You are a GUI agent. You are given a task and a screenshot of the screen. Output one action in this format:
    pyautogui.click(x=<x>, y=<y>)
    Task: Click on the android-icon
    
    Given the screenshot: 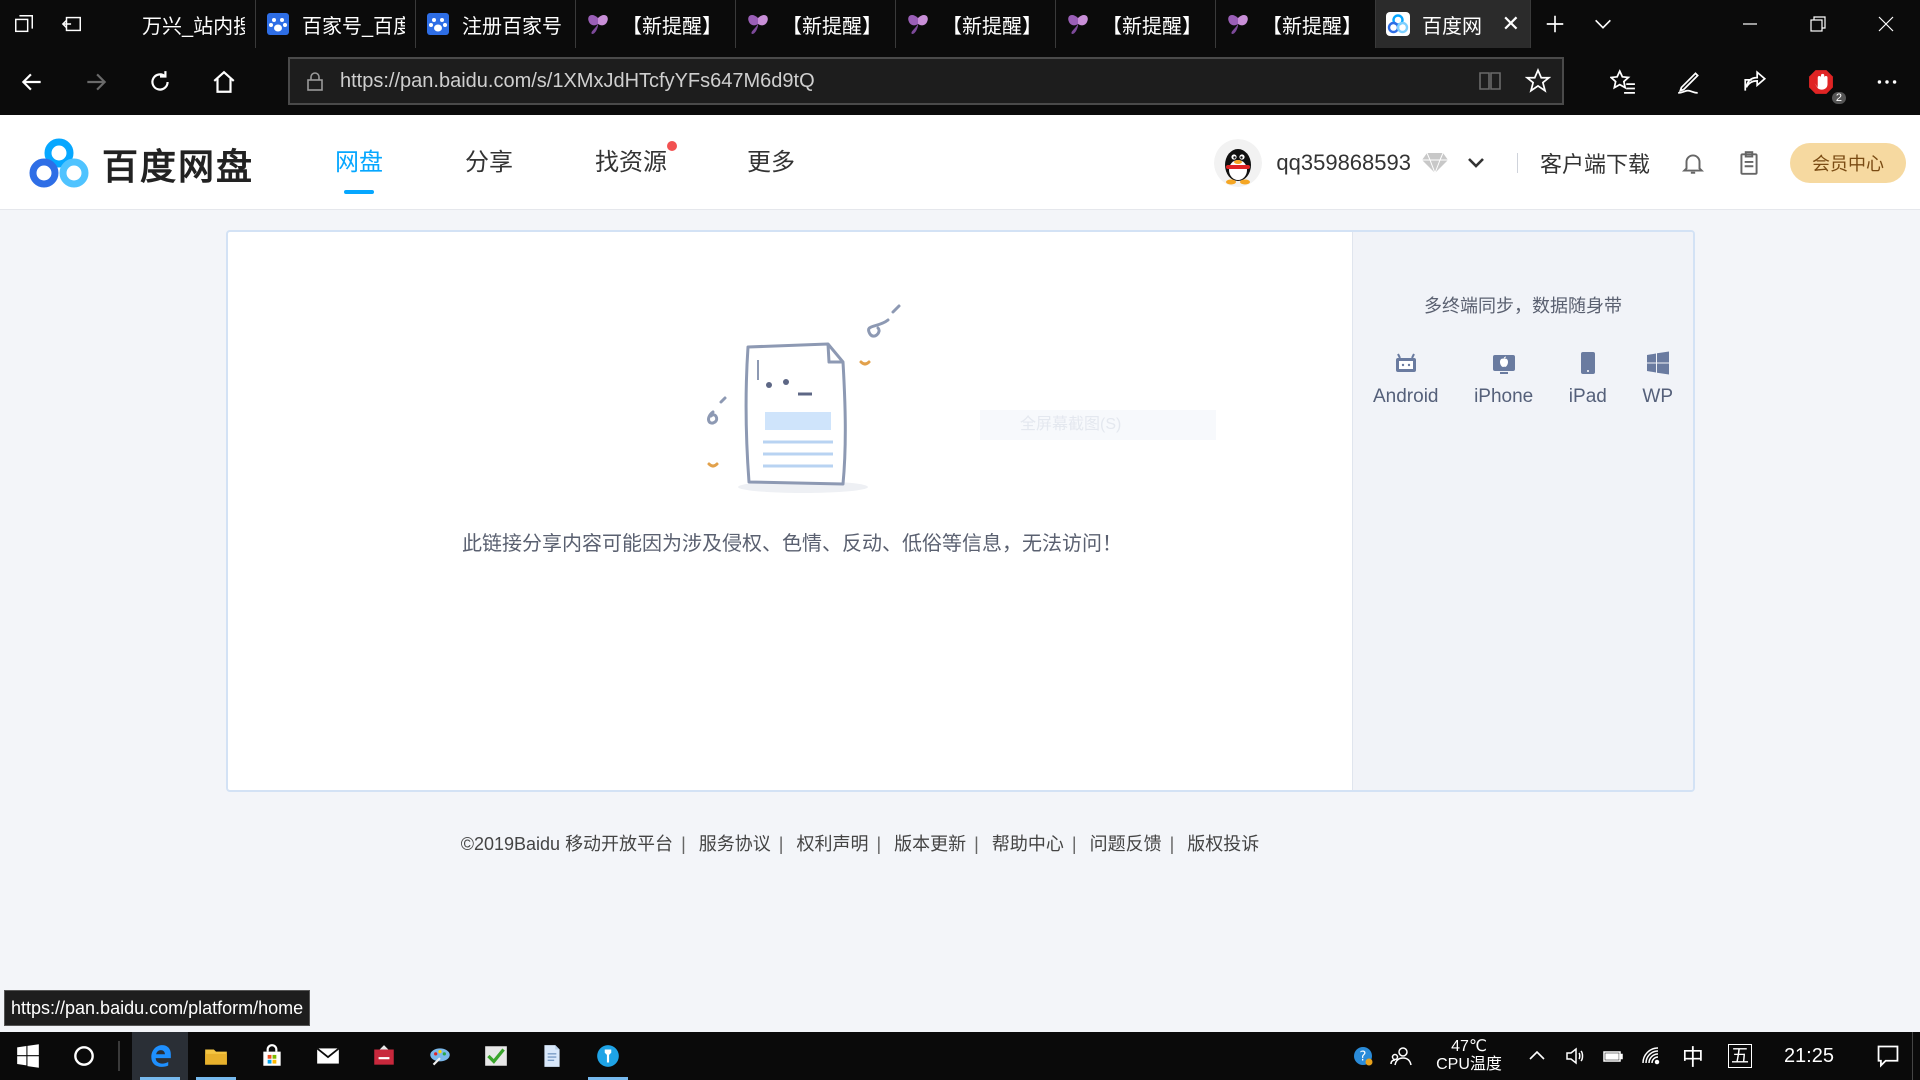 What is the action you would take?
    pyautogui.click(x=1405, y=362)
    